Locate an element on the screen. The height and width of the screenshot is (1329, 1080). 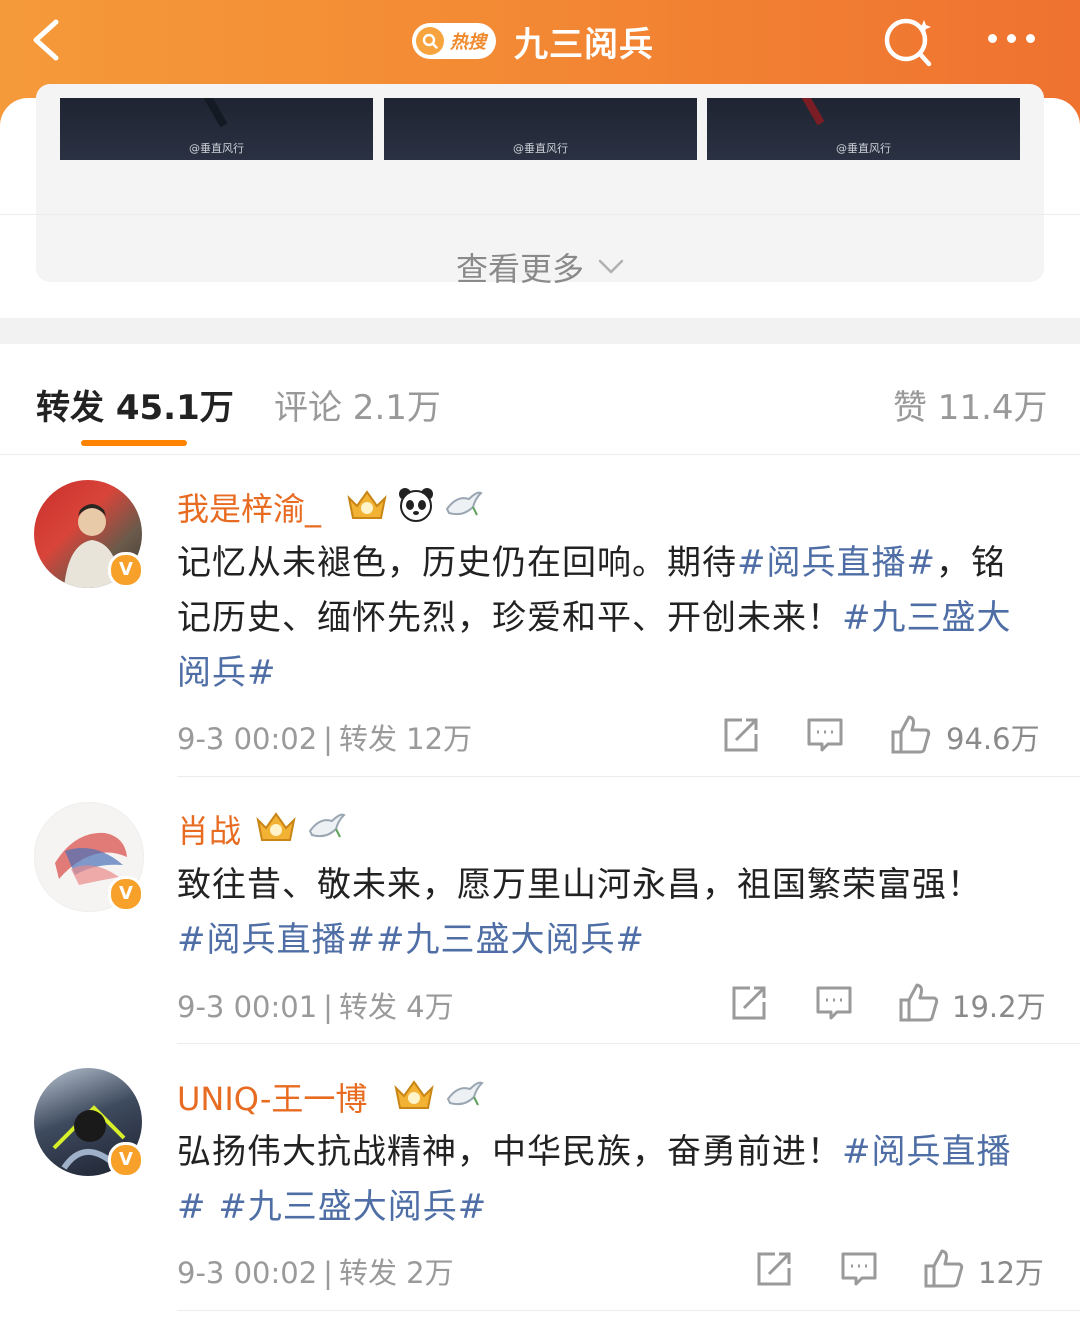
section-divider is located at coordinates (540, 331).